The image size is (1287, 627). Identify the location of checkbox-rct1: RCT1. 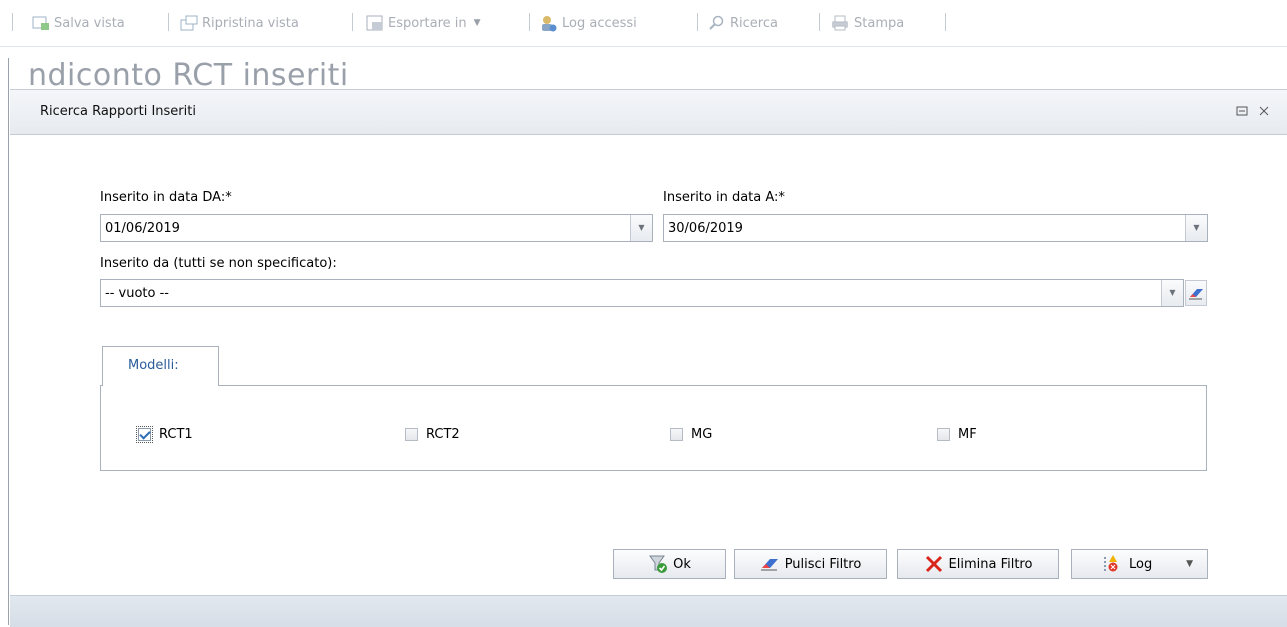
(164, 434).